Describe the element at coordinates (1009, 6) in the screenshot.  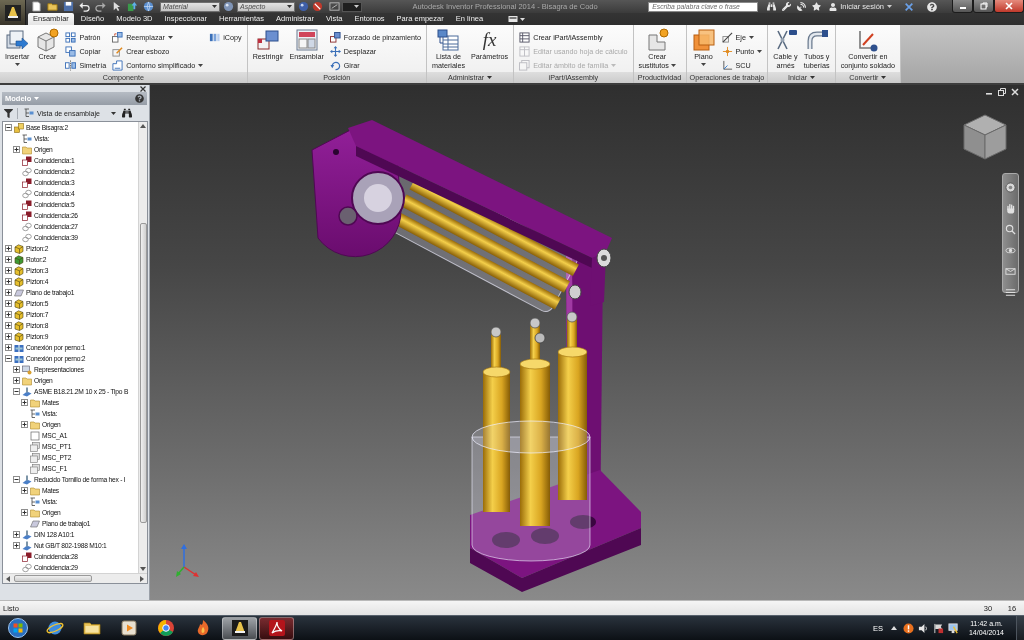
I see `close-button` at that location.